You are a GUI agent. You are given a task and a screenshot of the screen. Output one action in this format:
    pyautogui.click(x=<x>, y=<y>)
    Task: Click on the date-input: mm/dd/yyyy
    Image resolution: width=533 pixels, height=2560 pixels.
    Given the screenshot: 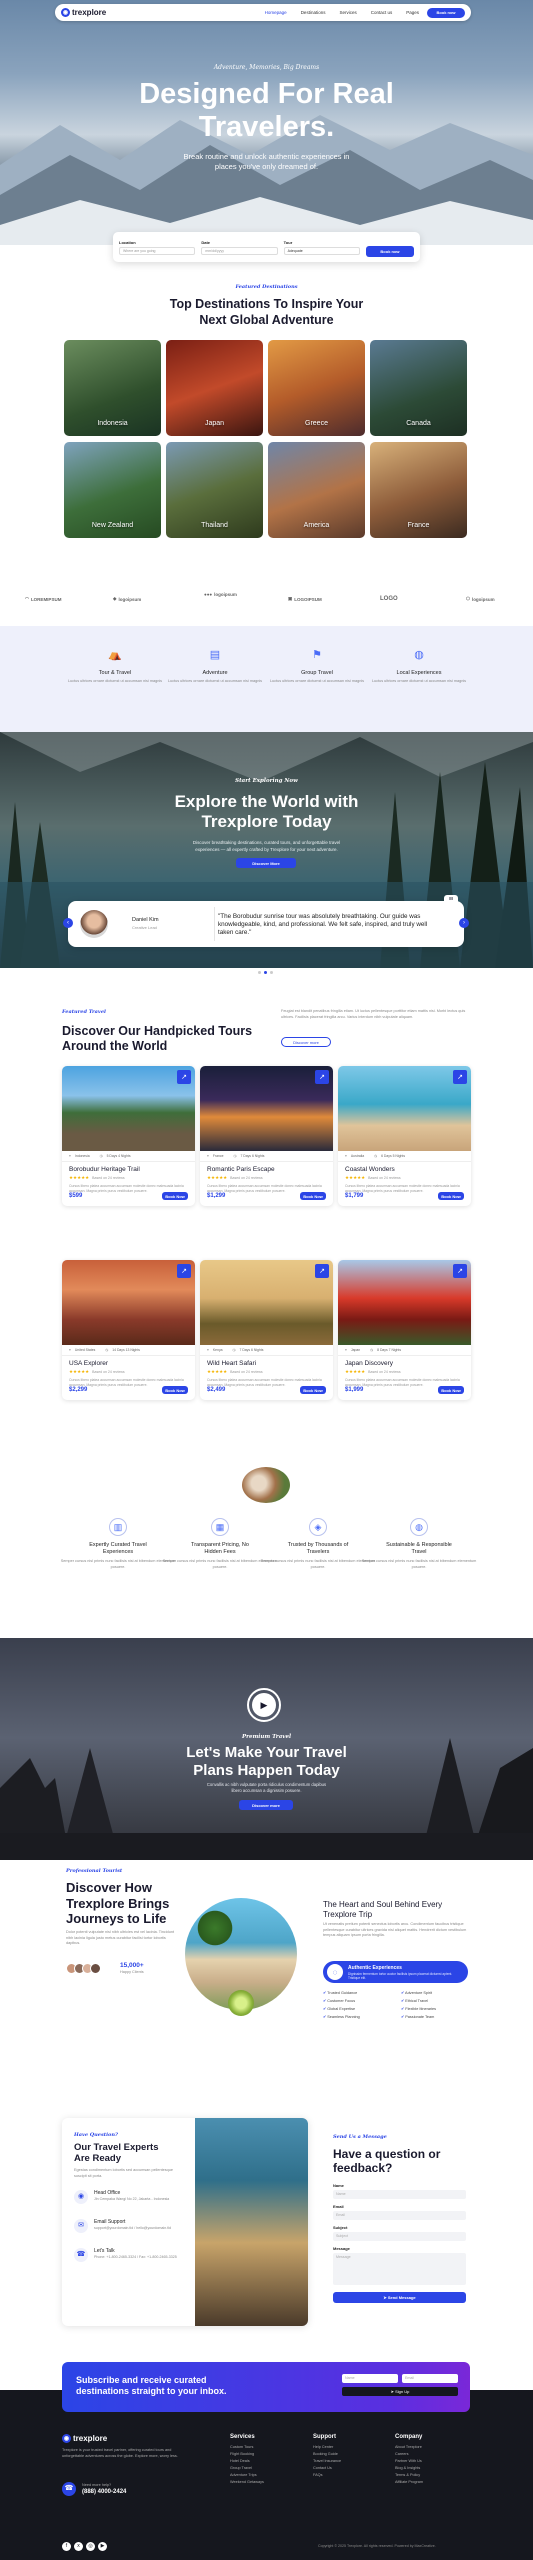 What is the action you would take?
    pyautogui.click(x=239, y=250)
    